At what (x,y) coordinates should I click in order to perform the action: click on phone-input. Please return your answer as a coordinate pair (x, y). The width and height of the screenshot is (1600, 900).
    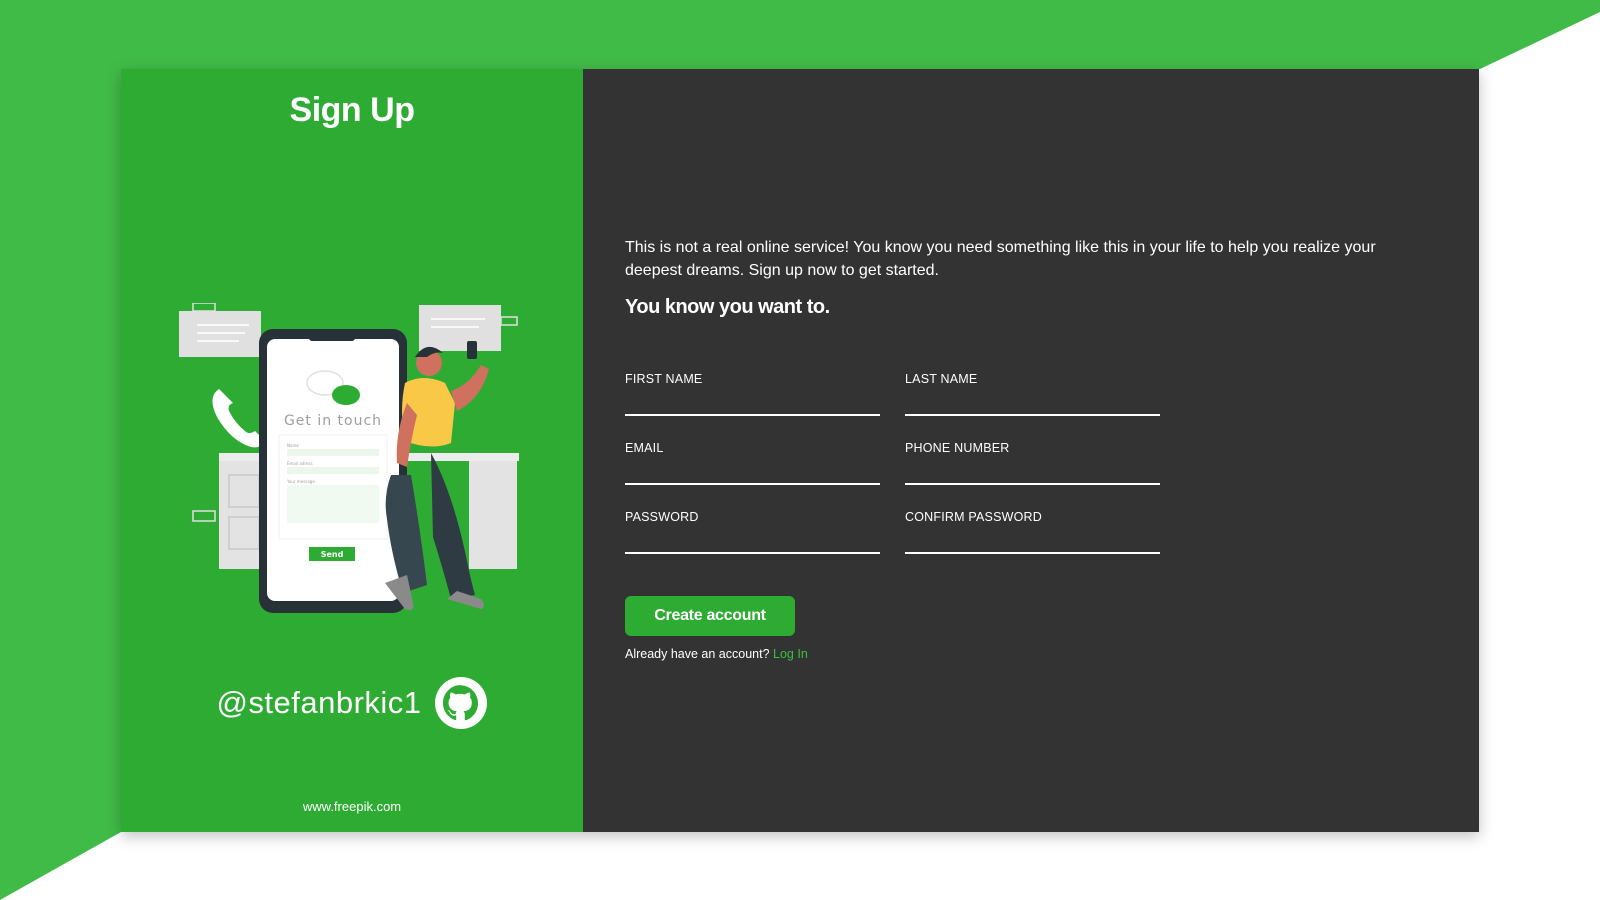
    Looking at the image, I should click on (1032, 473).